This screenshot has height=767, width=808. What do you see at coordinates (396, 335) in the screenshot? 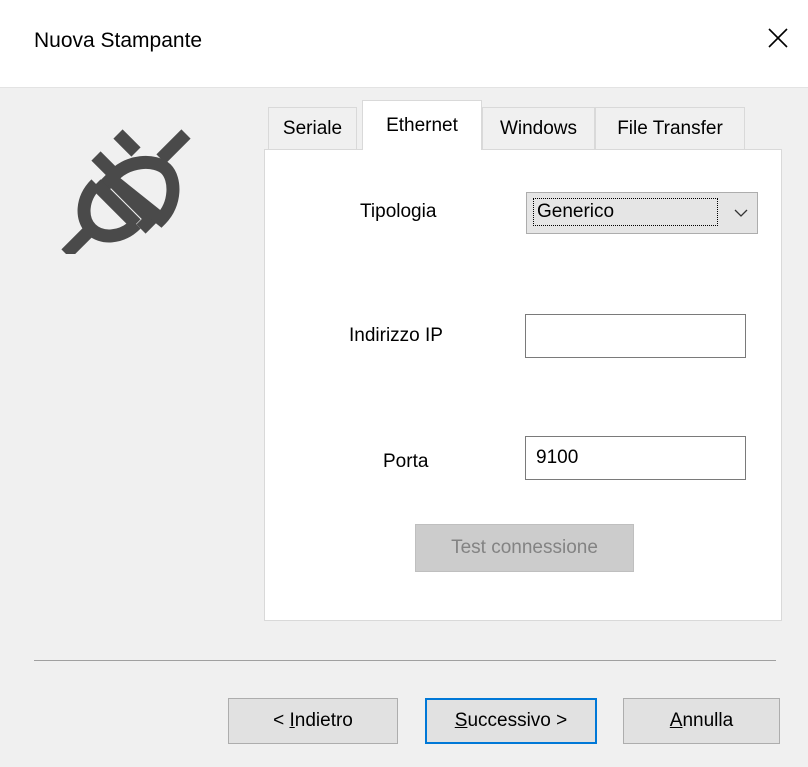
I see `ip-label: Indirizzo IP` at bounding box center [396, 335].